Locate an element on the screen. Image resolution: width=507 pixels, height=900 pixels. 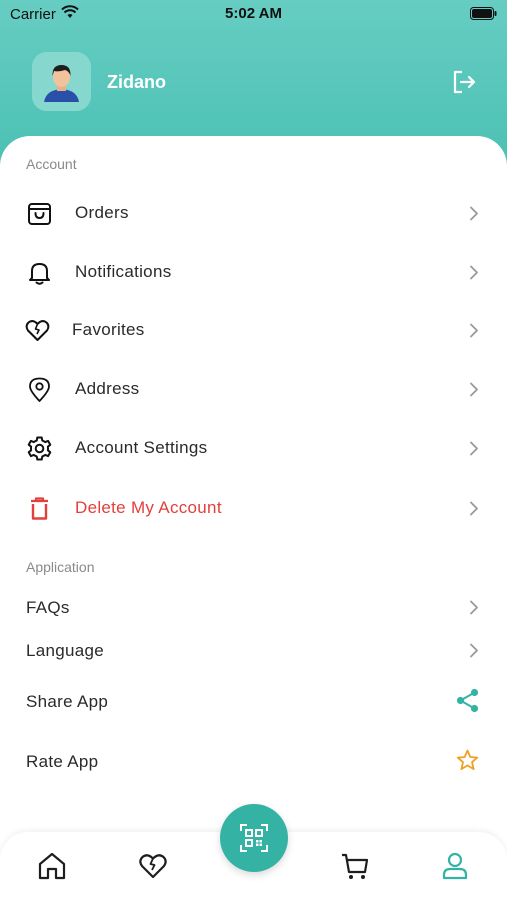
menu-item-label: Favorites is located at coordinates (108, 329).